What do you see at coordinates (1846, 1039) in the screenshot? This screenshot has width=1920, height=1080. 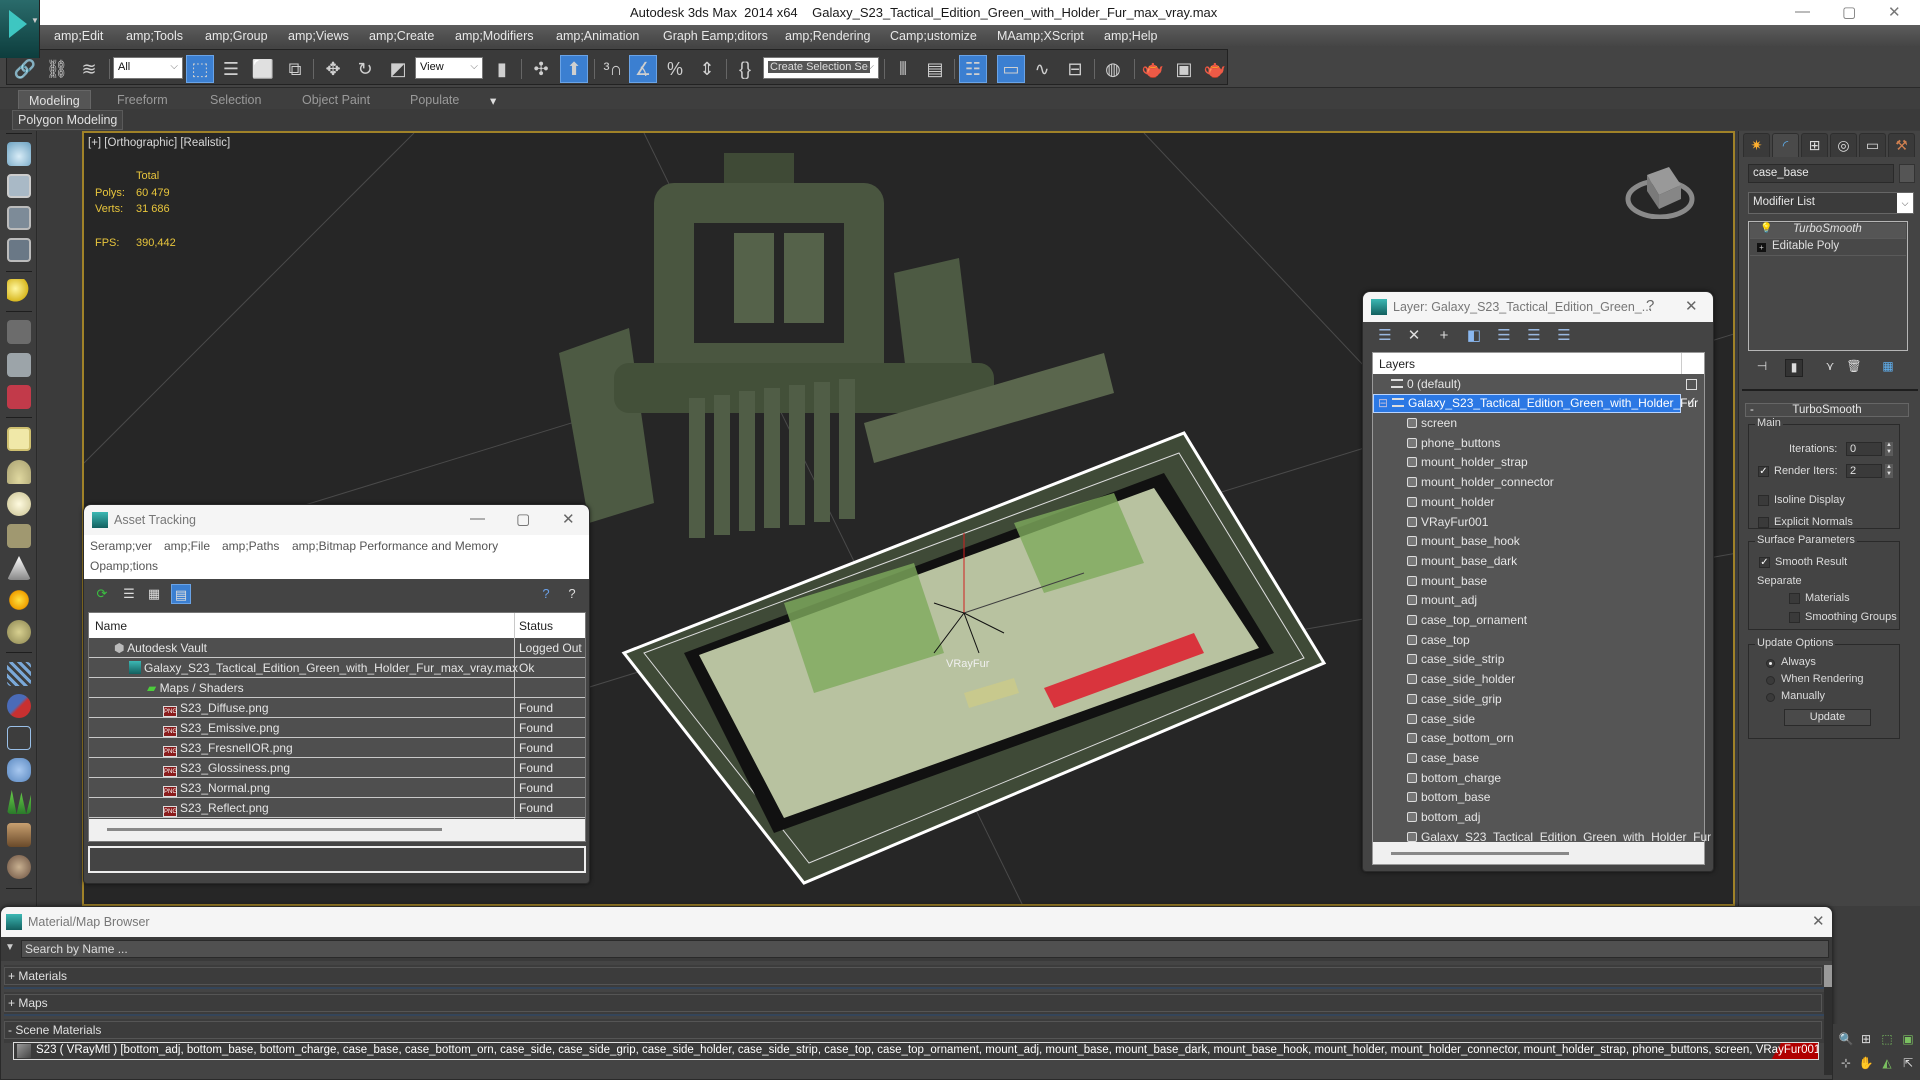 I see `zoom-icon: 🔍` at bounding box center [1846, 1039].